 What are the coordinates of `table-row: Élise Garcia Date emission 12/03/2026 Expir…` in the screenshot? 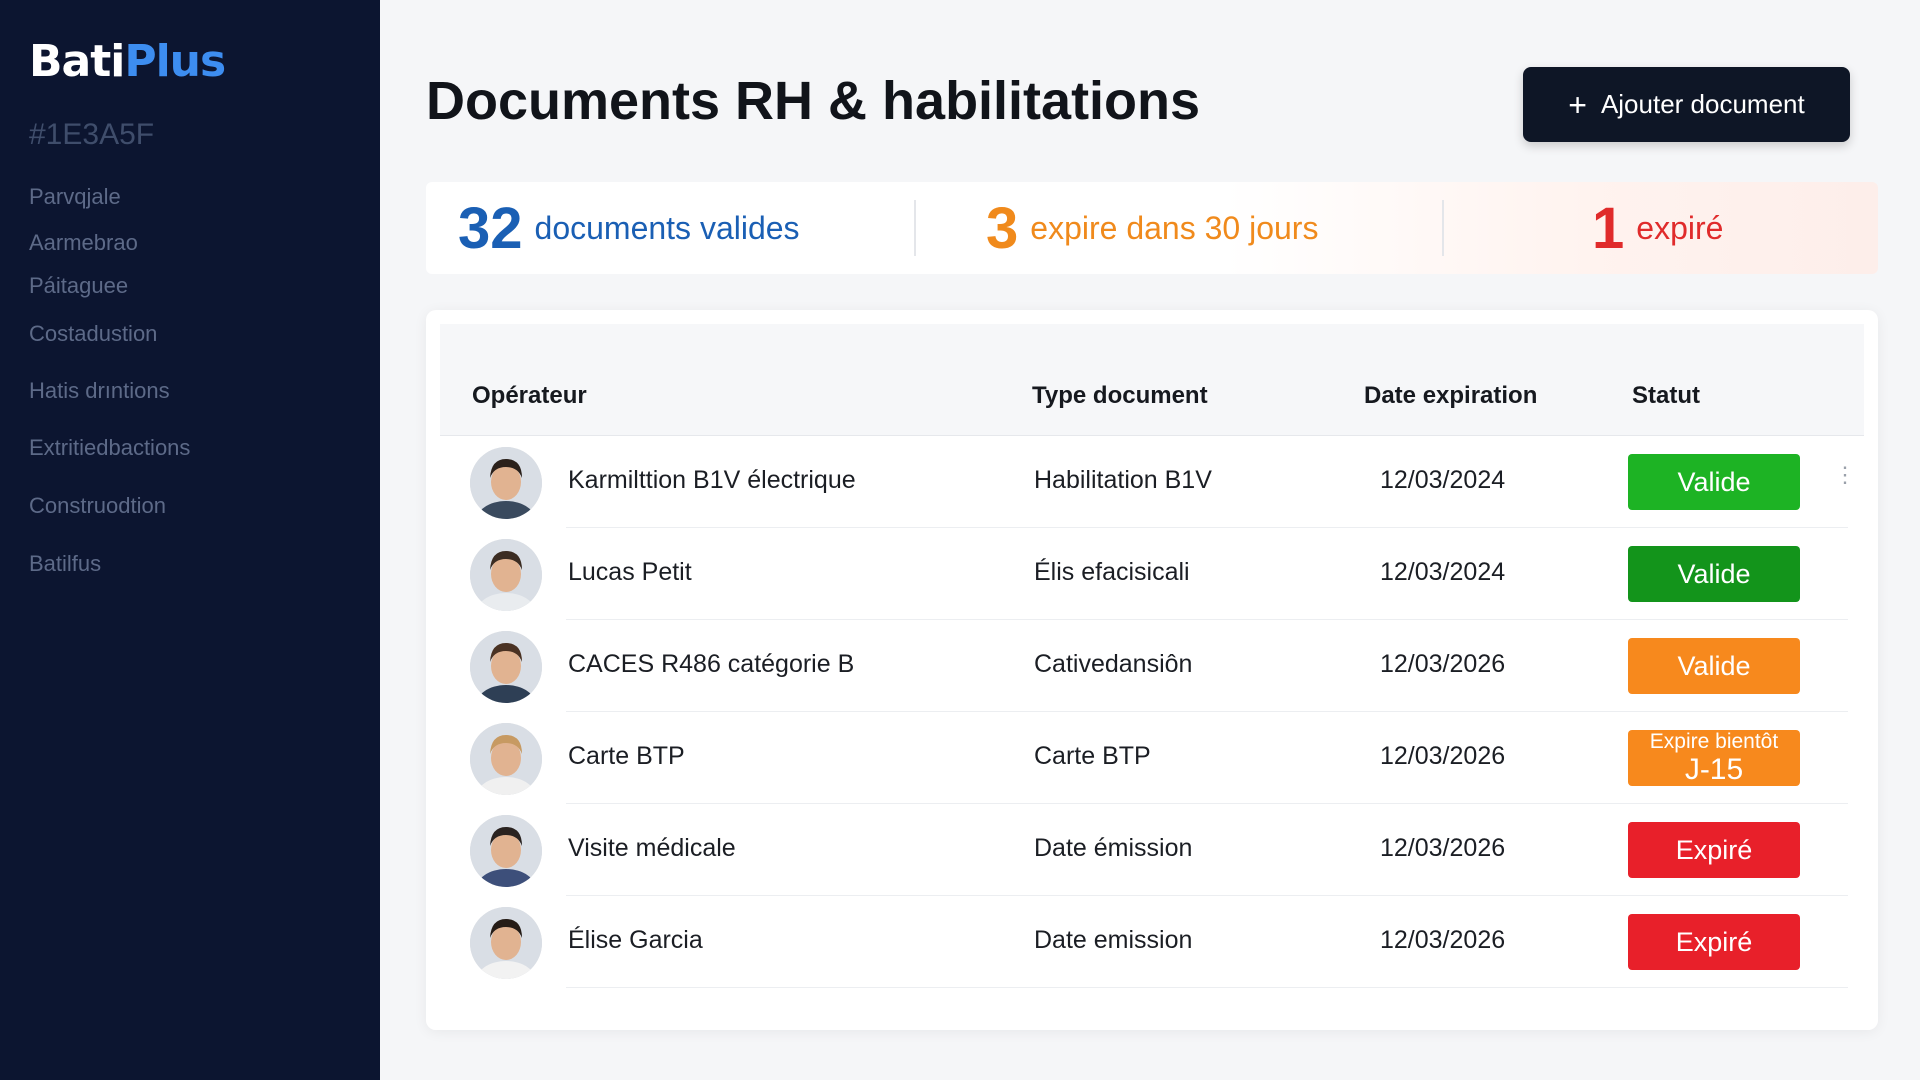 It's located at (1152, 942).